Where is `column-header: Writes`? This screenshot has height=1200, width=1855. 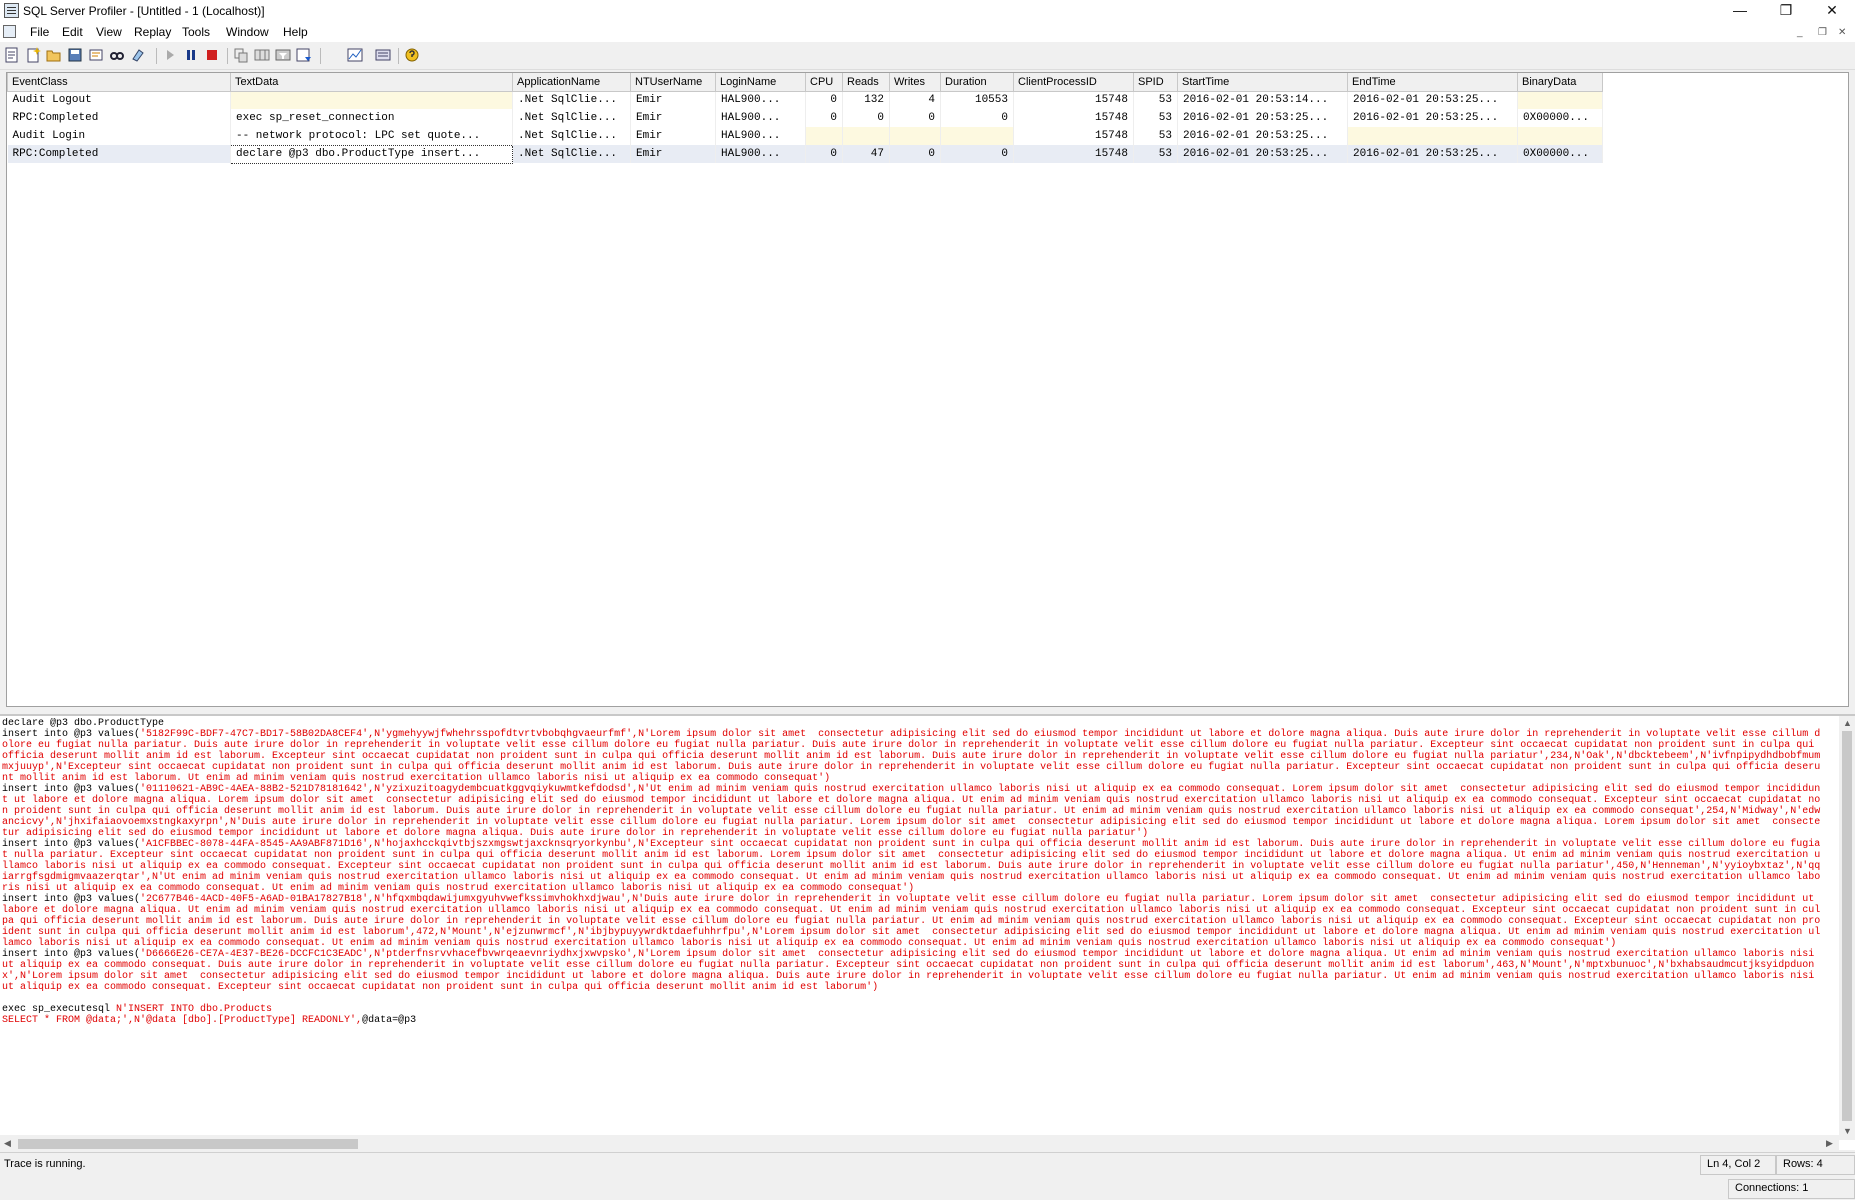 column-header: Writes is located at coordinates (915, 82).